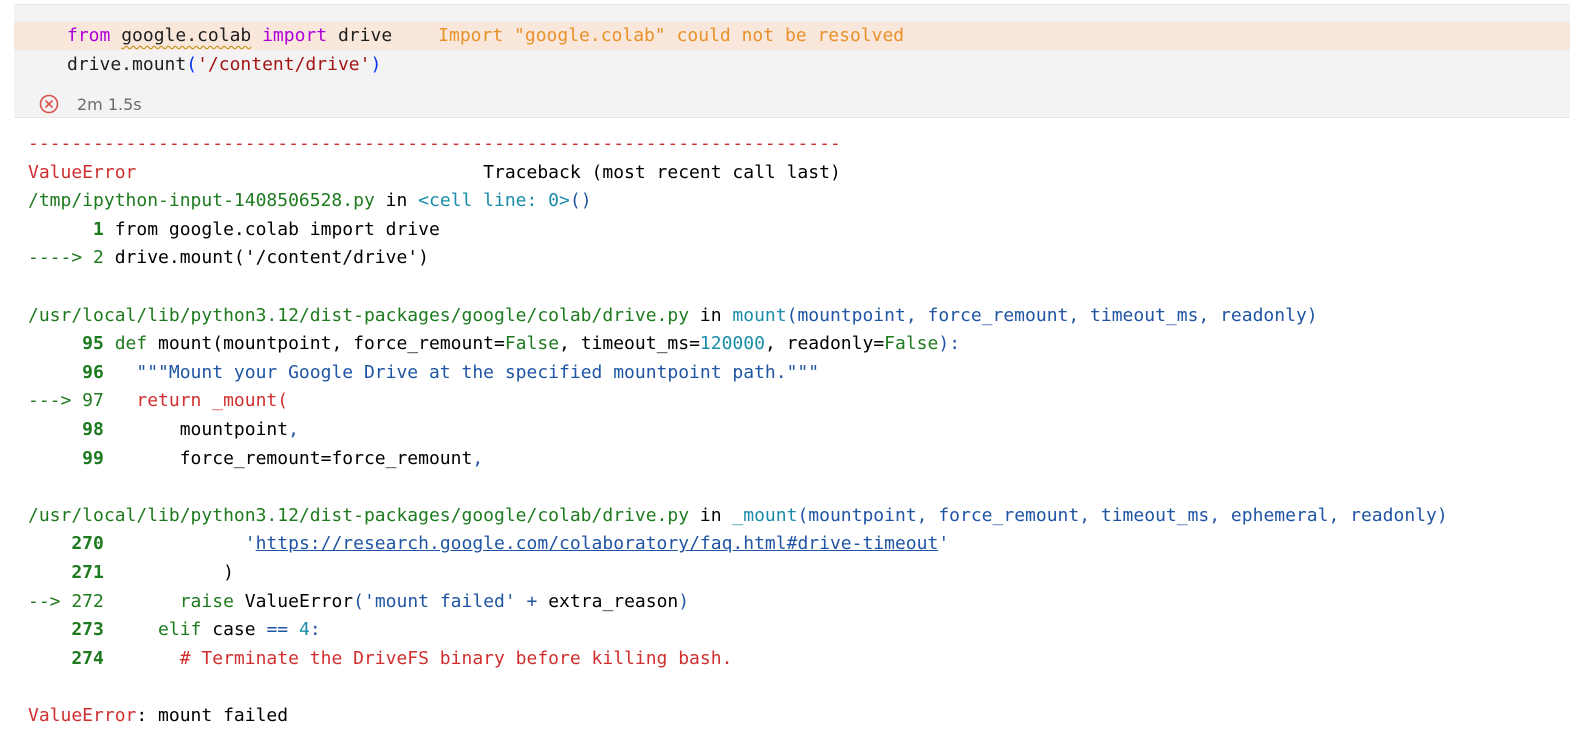  Describe the element at coordinates (228, 258) in the screenshot. I see `frame-1-line-2: ----> 2 drive.mount('/content/drive')` at that location.